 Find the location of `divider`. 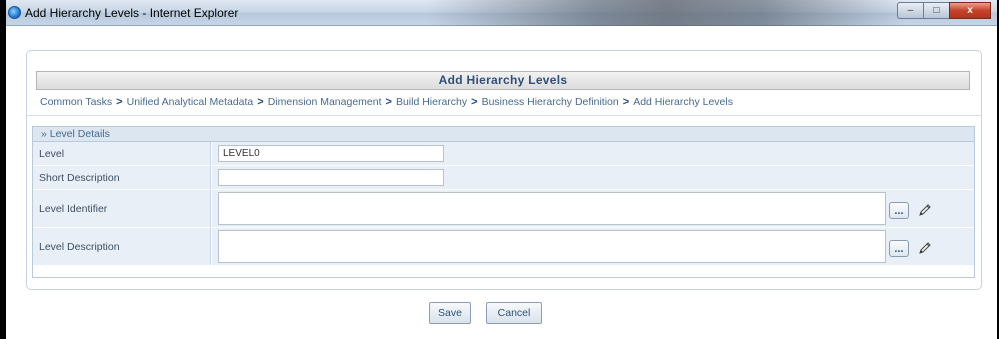

divider is located at coordinates (504, 115).